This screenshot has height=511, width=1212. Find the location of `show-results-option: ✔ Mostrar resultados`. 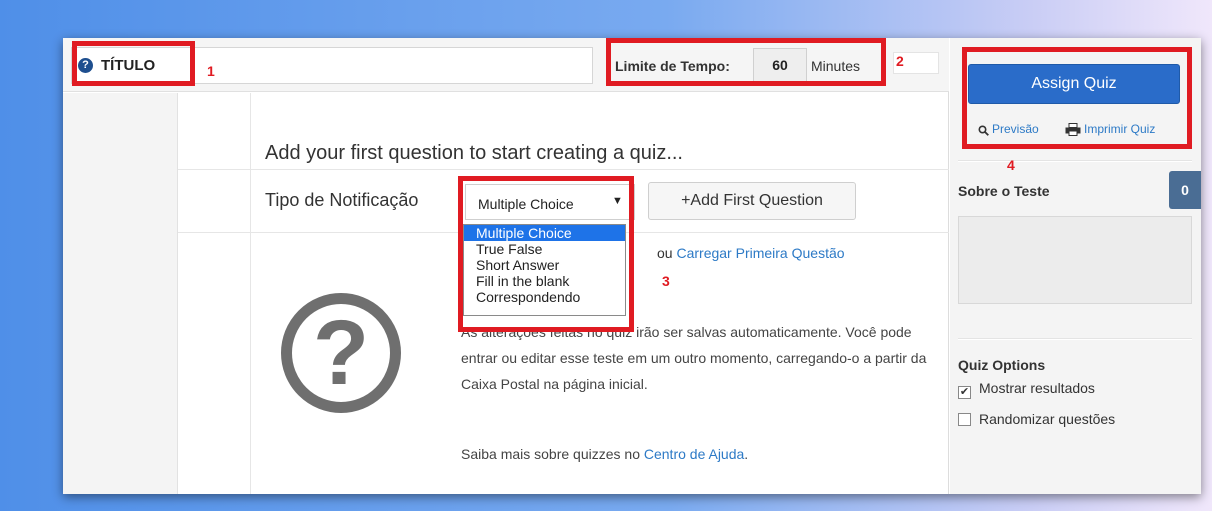

show-results-option: ✔ Mostrar resultados is located at coordinates (1026, 389).